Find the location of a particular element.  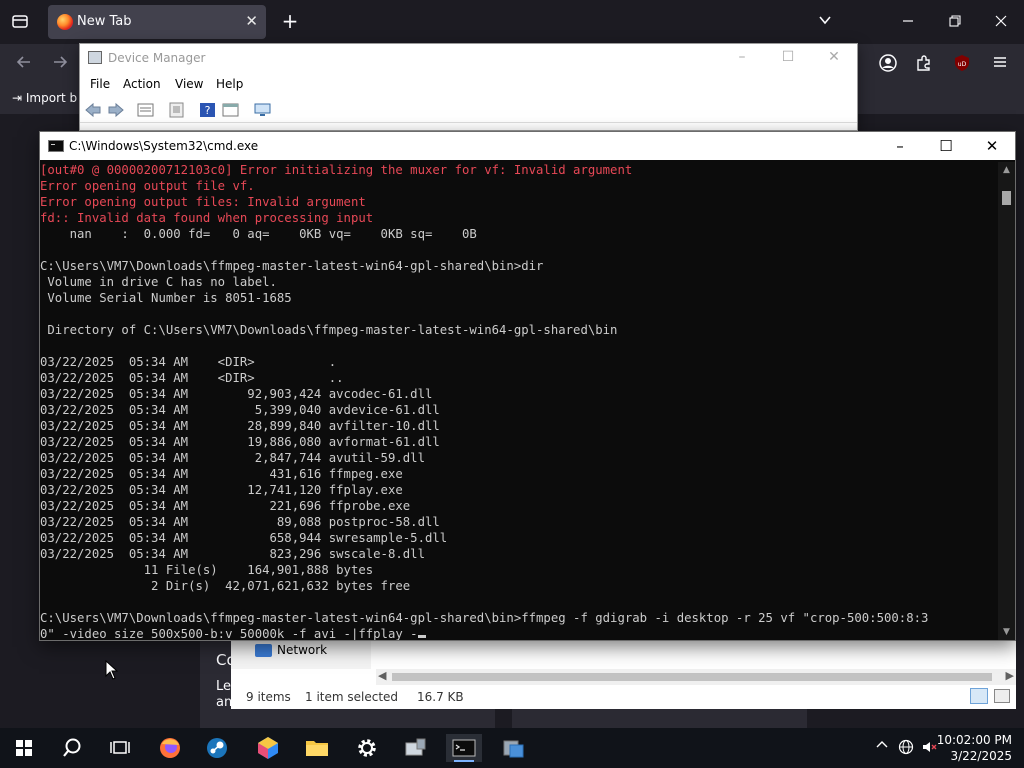

task-view-icon is located at coordinates (119, 748).